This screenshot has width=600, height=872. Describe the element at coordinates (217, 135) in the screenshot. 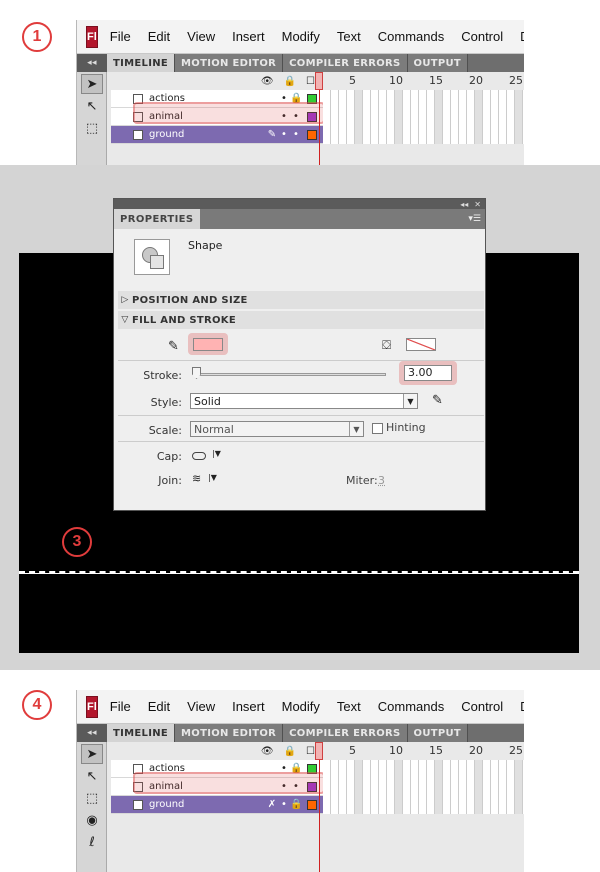

I see `layer-row-ground: ground ✎ • •` at that location.